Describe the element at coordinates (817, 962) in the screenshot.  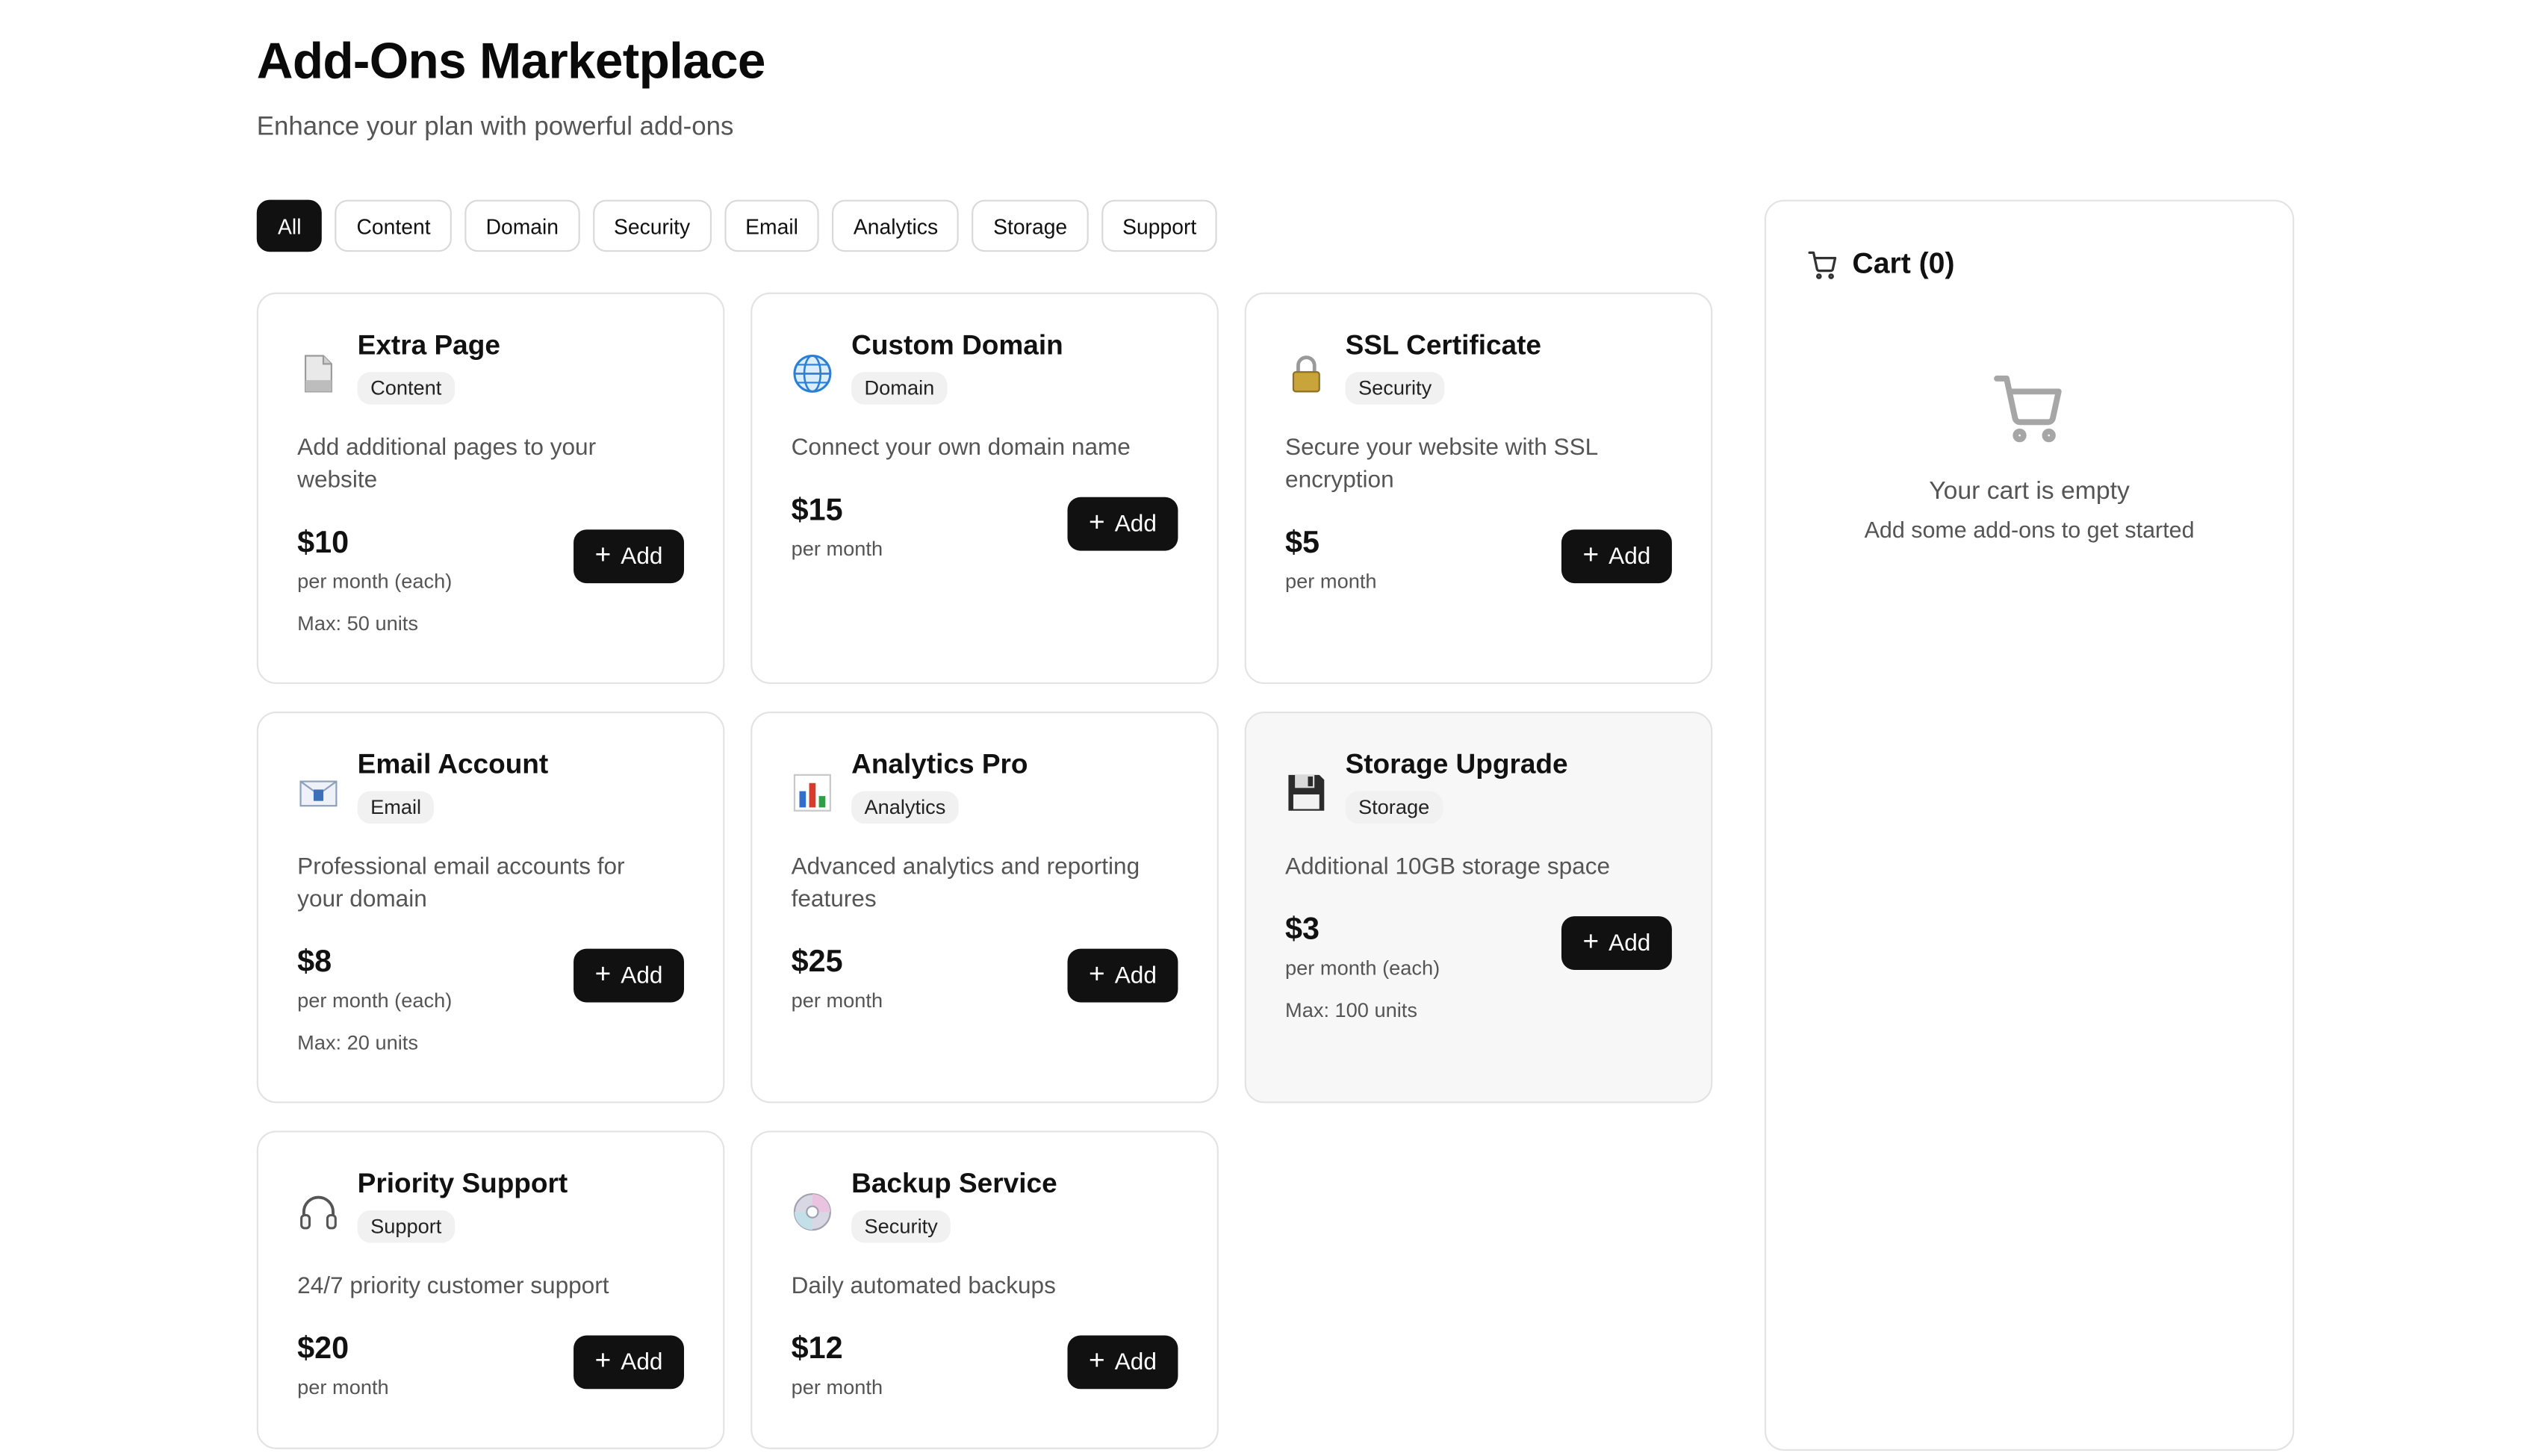
I see `addon-price: $25` at that location.